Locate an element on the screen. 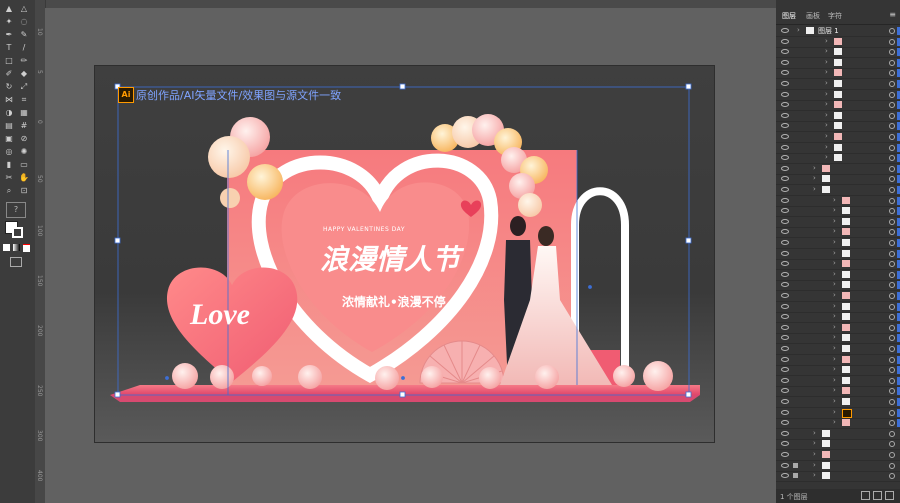 This screenshot has height=503, width=900. delete-layer-icon is located at coordinates (889, 495).